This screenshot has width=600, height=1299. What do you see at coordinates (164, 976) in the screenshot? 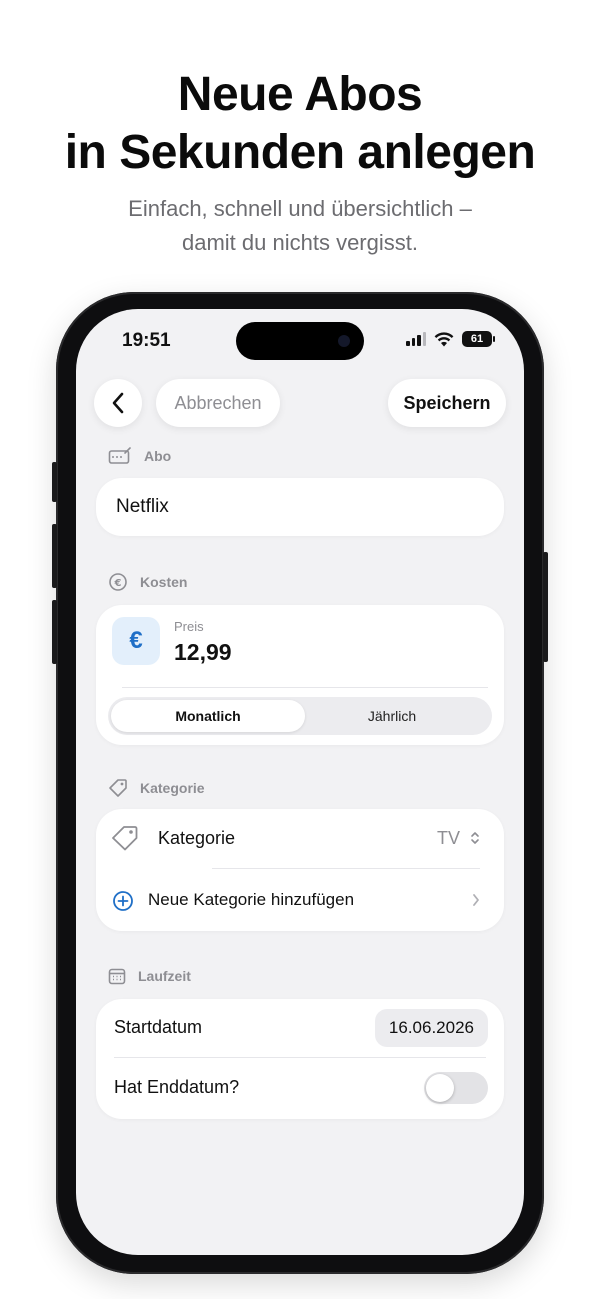
I see `section-laufzeit-label: Laufzeit` at bounding box center [164, 976].